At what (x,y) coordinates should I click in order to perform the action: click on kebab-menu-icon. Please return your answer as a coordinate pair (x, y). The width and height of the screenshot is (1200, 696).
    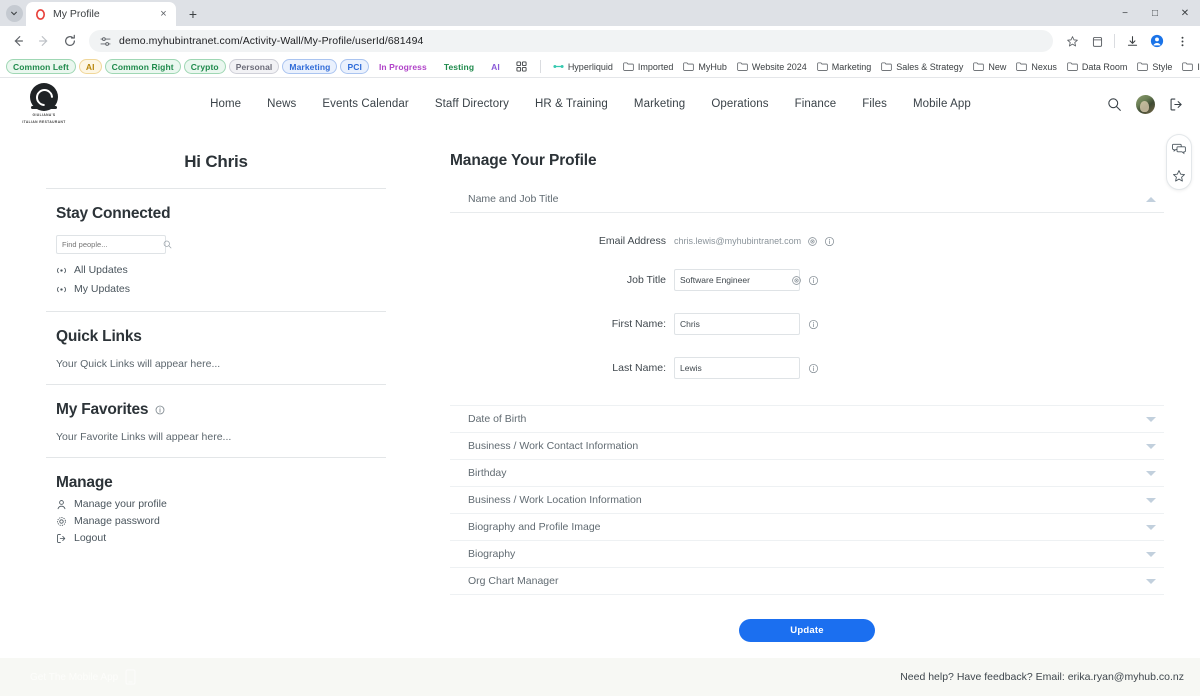
    Looking at the image, I should click on (1182, 41).